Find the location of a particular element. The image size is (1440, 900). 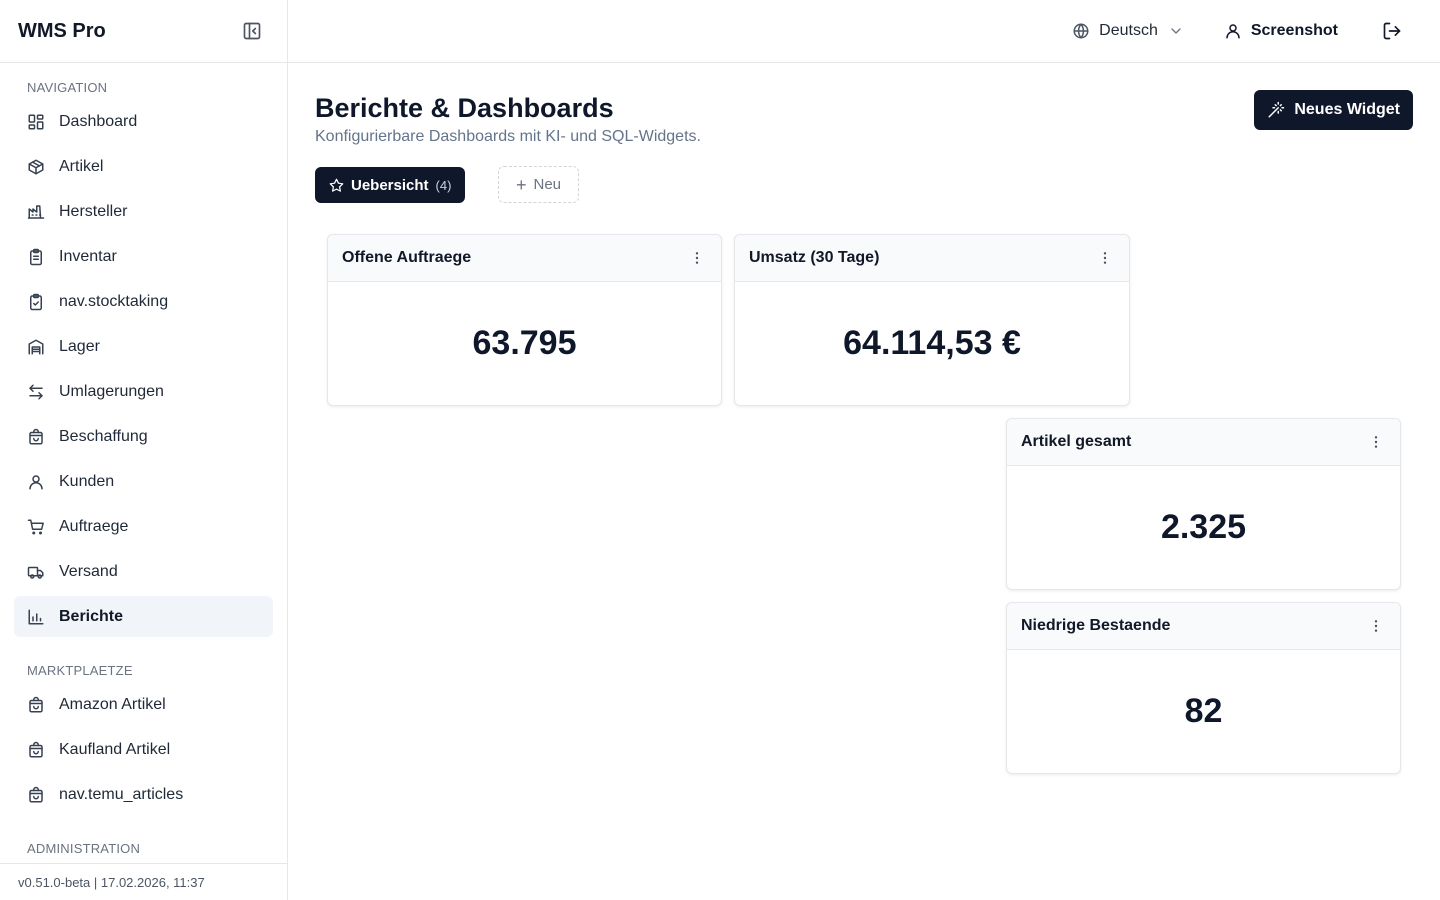

page-title: Berichte & Dashboards is located at coordinates (464, 108).